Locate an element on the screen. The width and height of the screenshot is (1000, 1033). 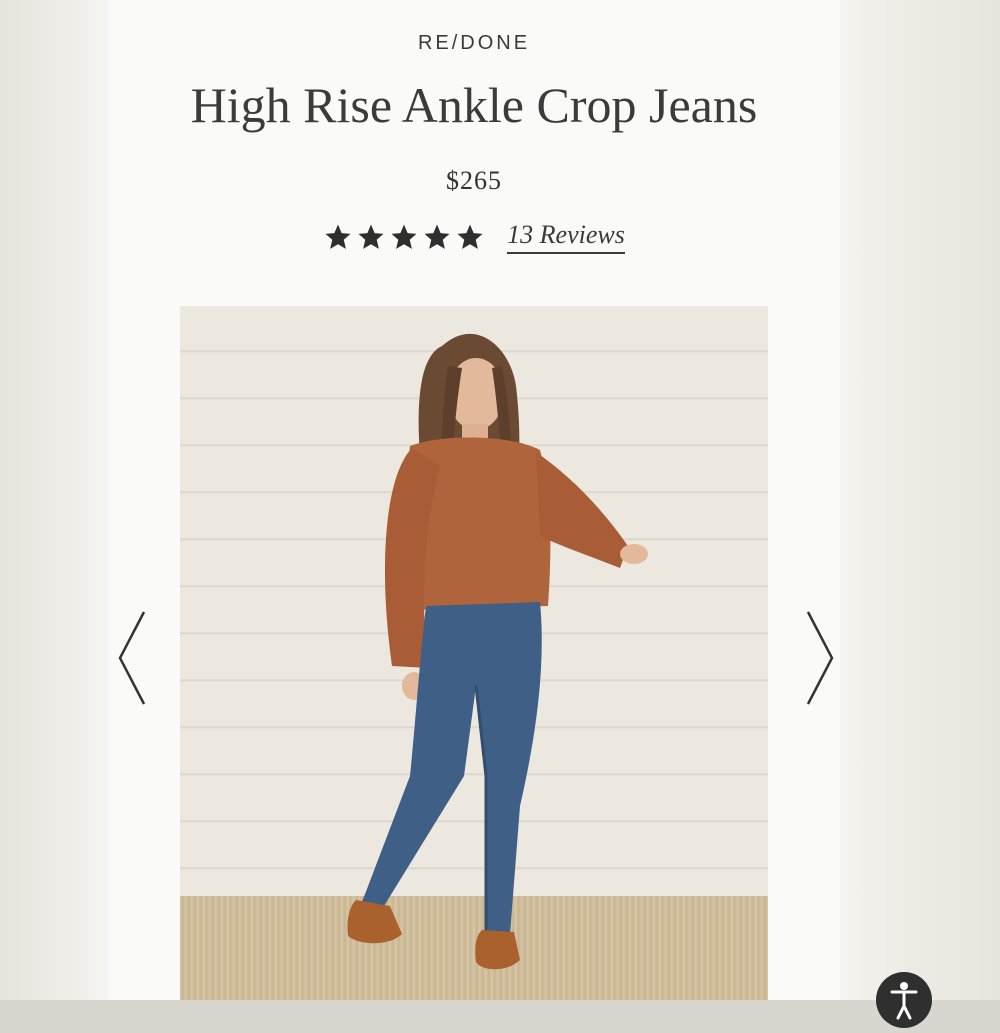
reviews-link: 13 Reviews is located at coordinates (566, 237).